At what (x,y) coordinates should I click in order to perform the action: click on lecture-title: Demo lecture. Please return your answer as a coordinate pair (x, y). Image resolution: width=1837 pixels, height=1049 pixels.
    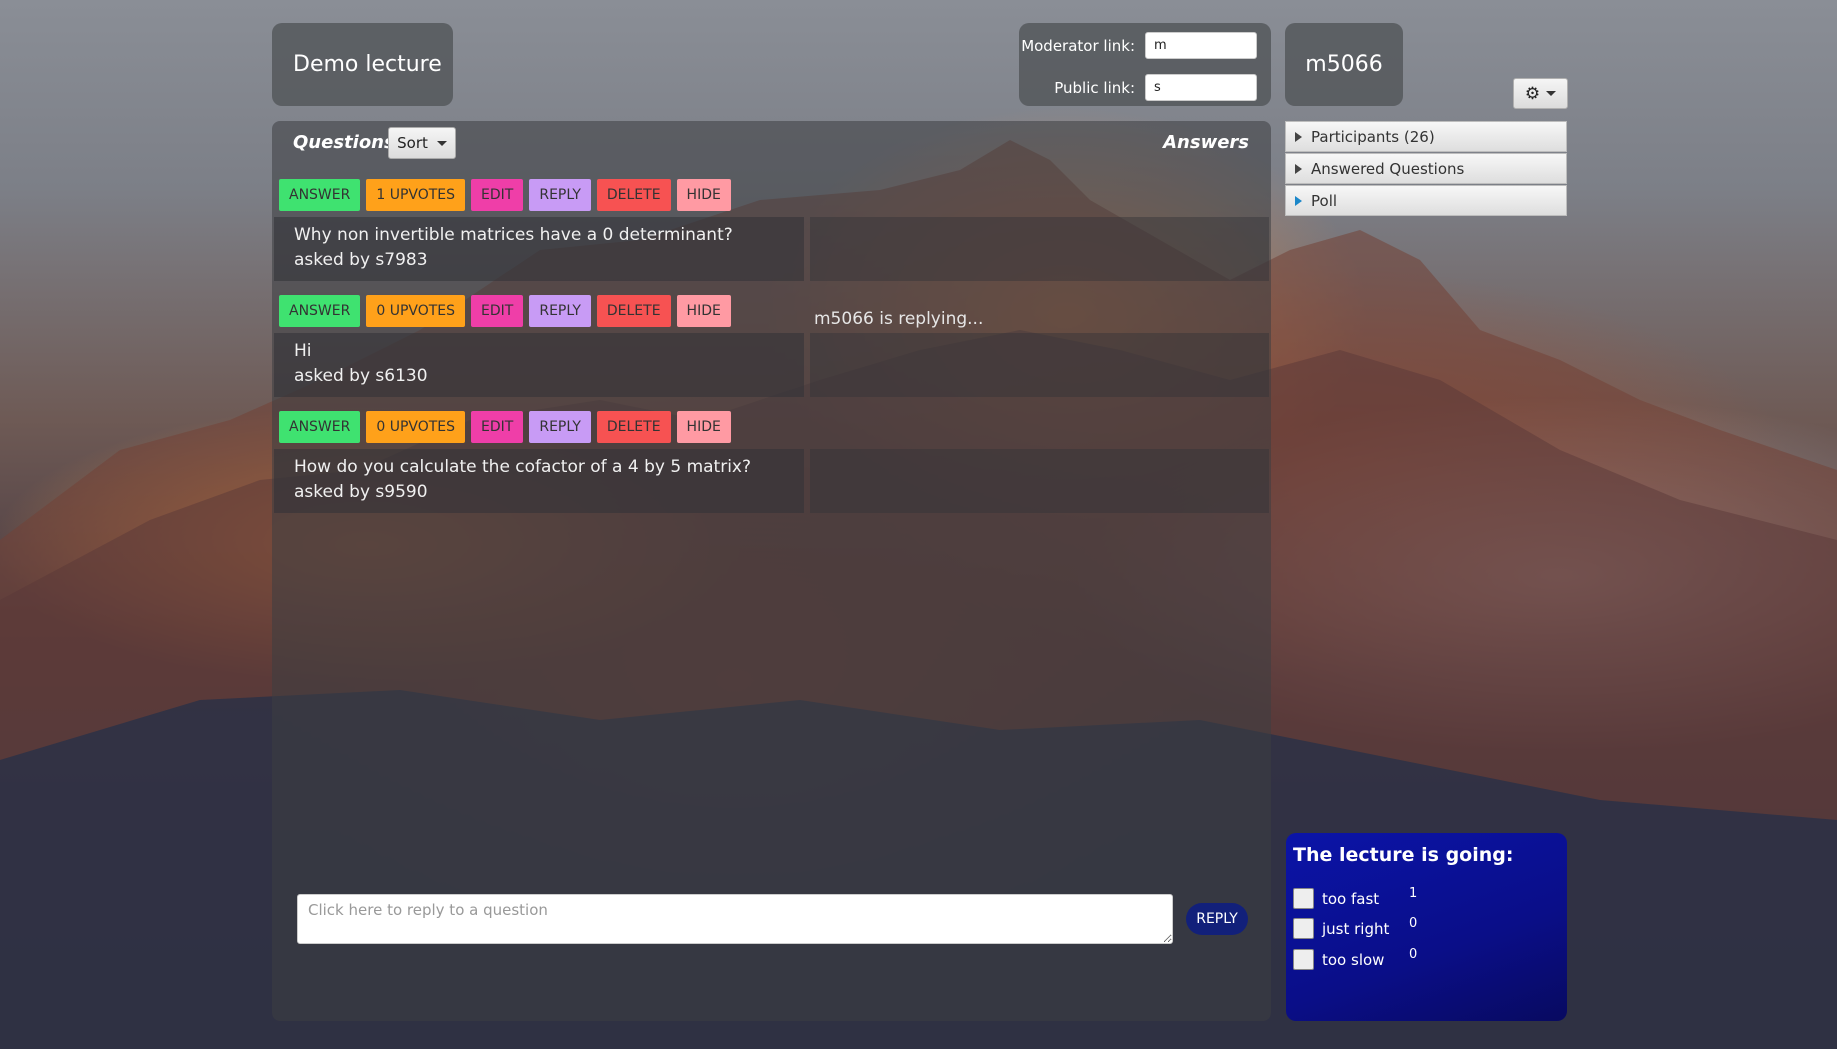
    Looking at the image, I should click on (367, 64).